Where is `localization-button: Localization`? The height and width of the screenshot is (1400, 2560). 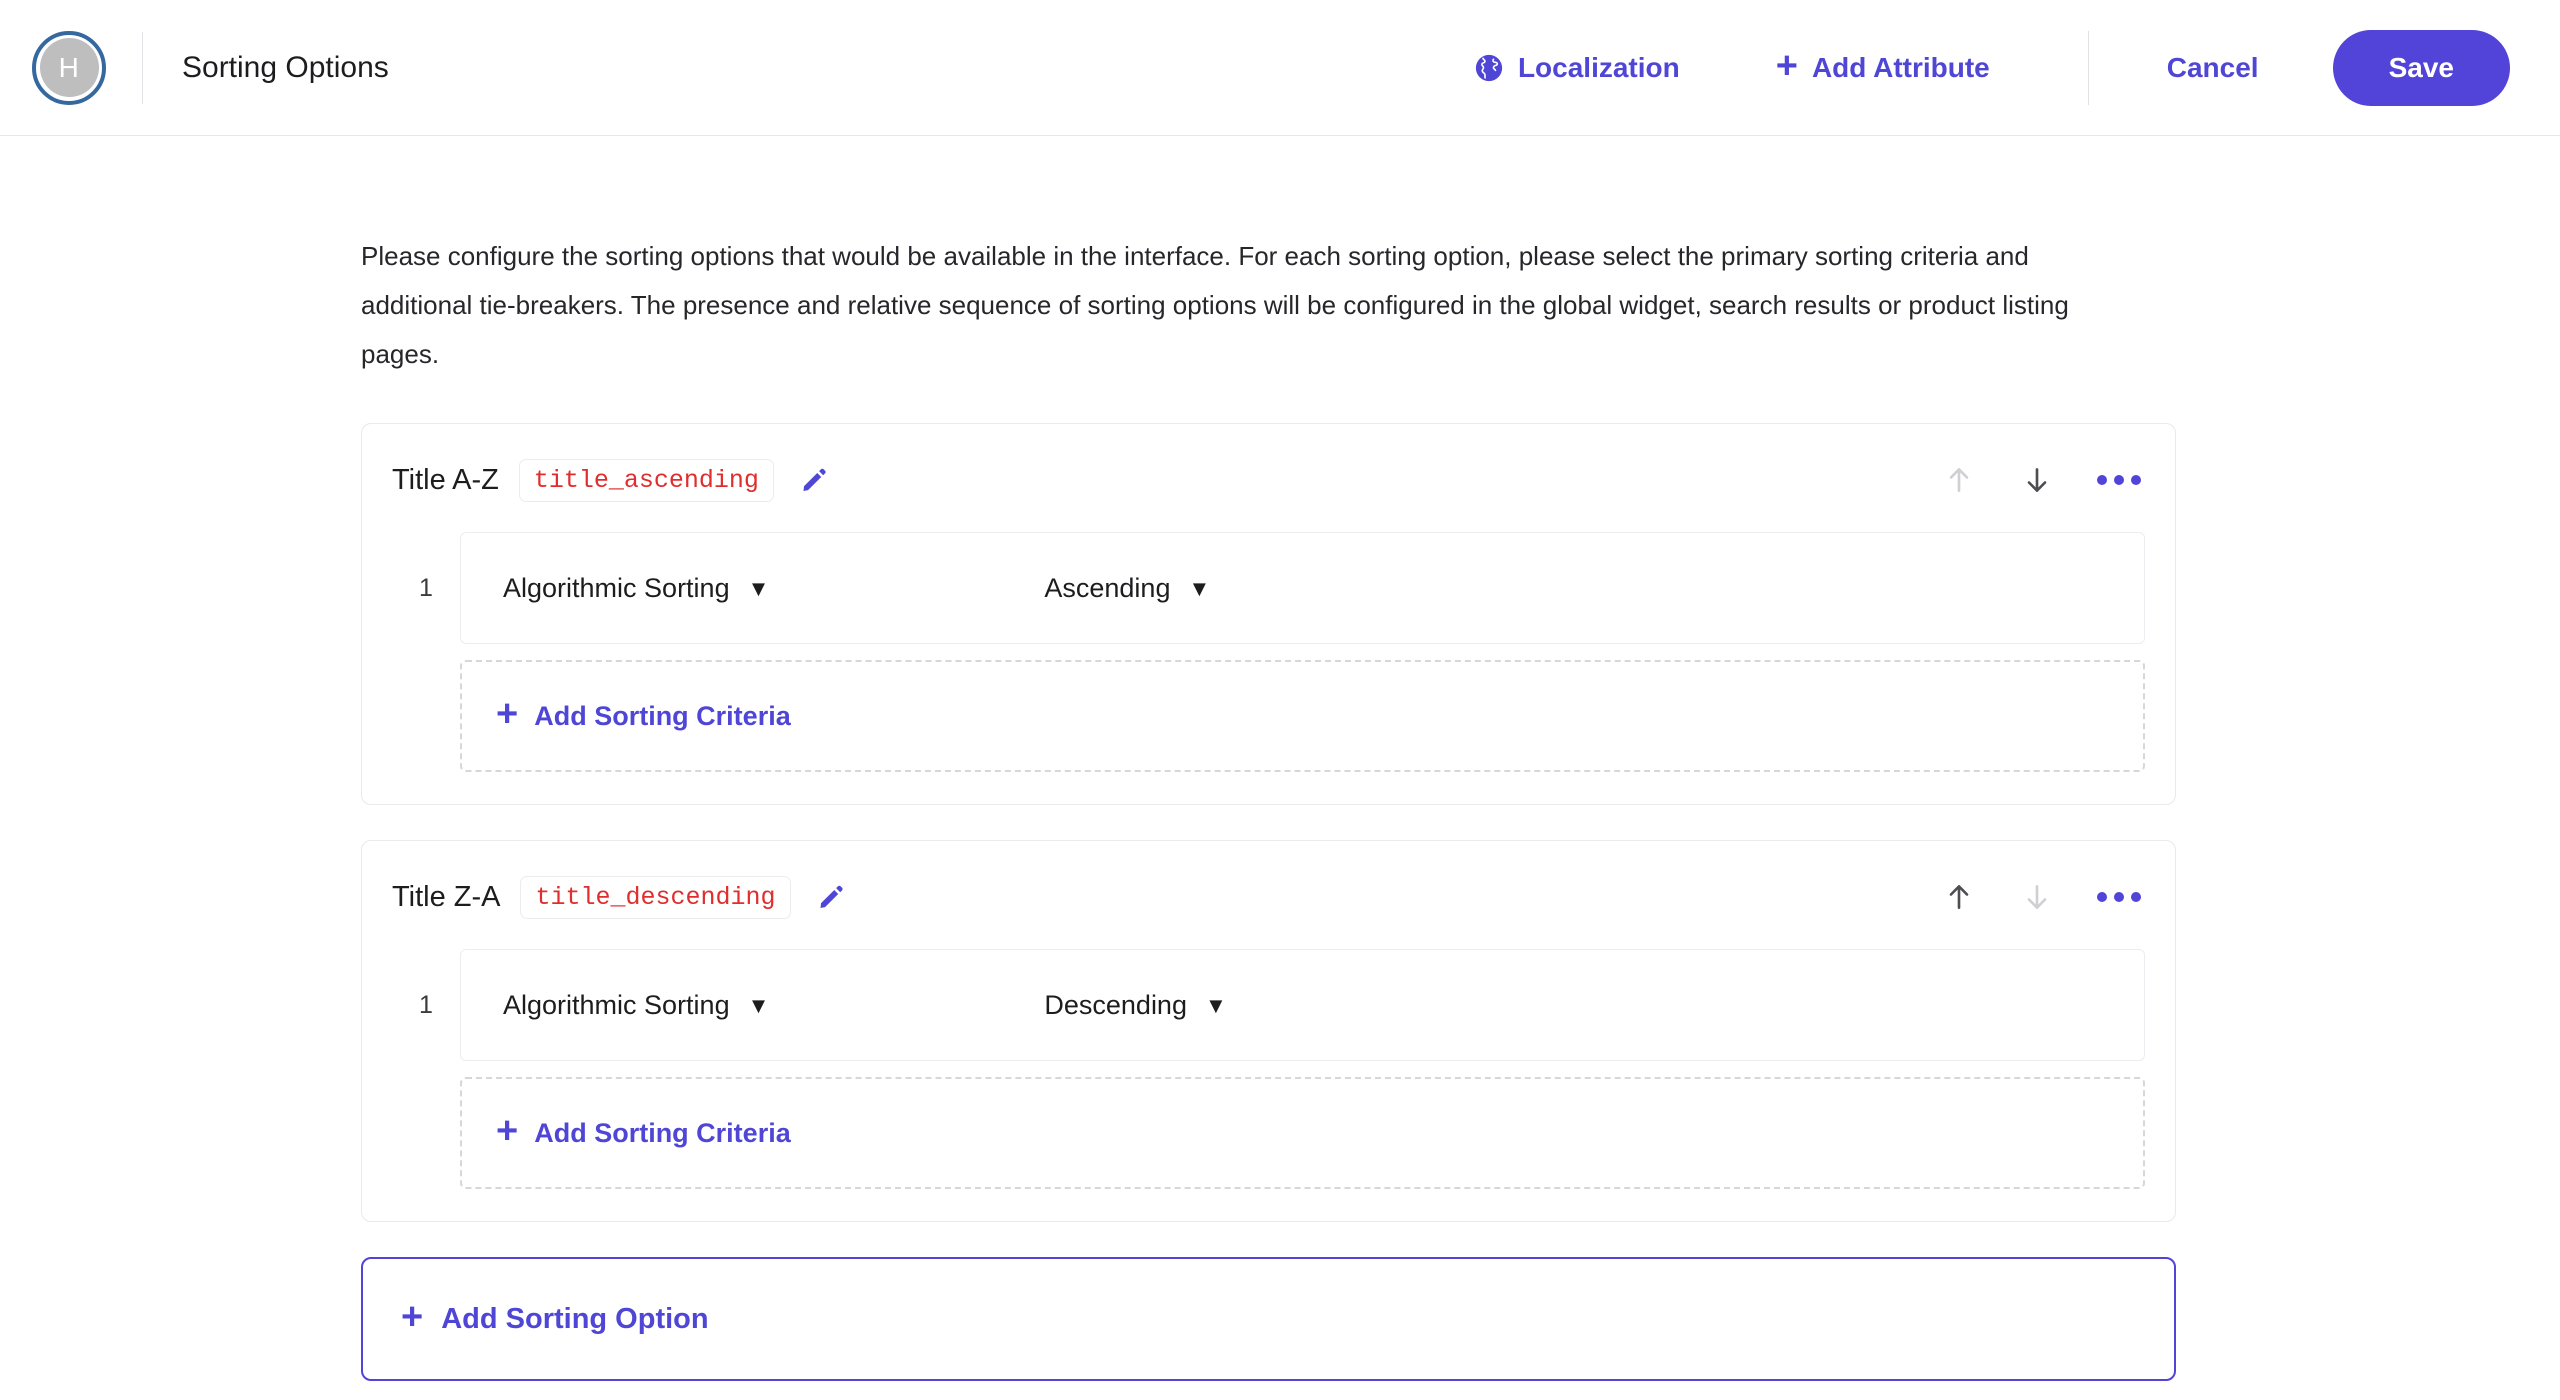
localization-button: Localization is located at coordinates (1577, 68).